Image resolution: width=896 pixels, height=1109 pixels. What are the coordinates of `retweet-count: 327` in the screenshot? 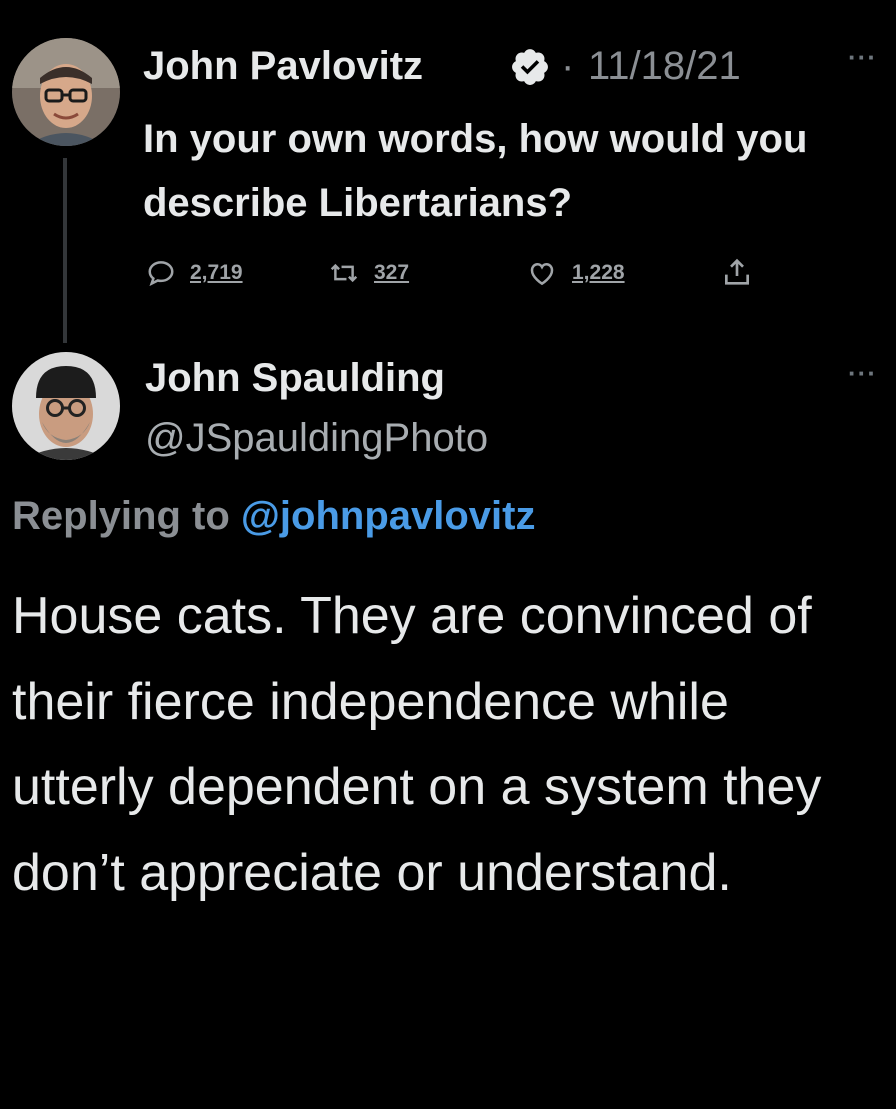 It's located at (392, 272).